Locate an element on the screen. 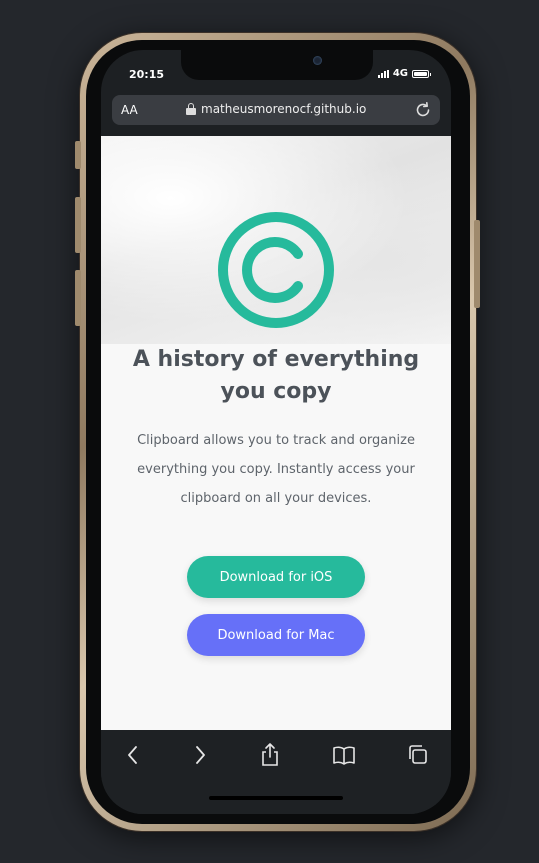 This screenshot has width=539, height=863. status-indicators: 4G is located at coordinates (404, 73).